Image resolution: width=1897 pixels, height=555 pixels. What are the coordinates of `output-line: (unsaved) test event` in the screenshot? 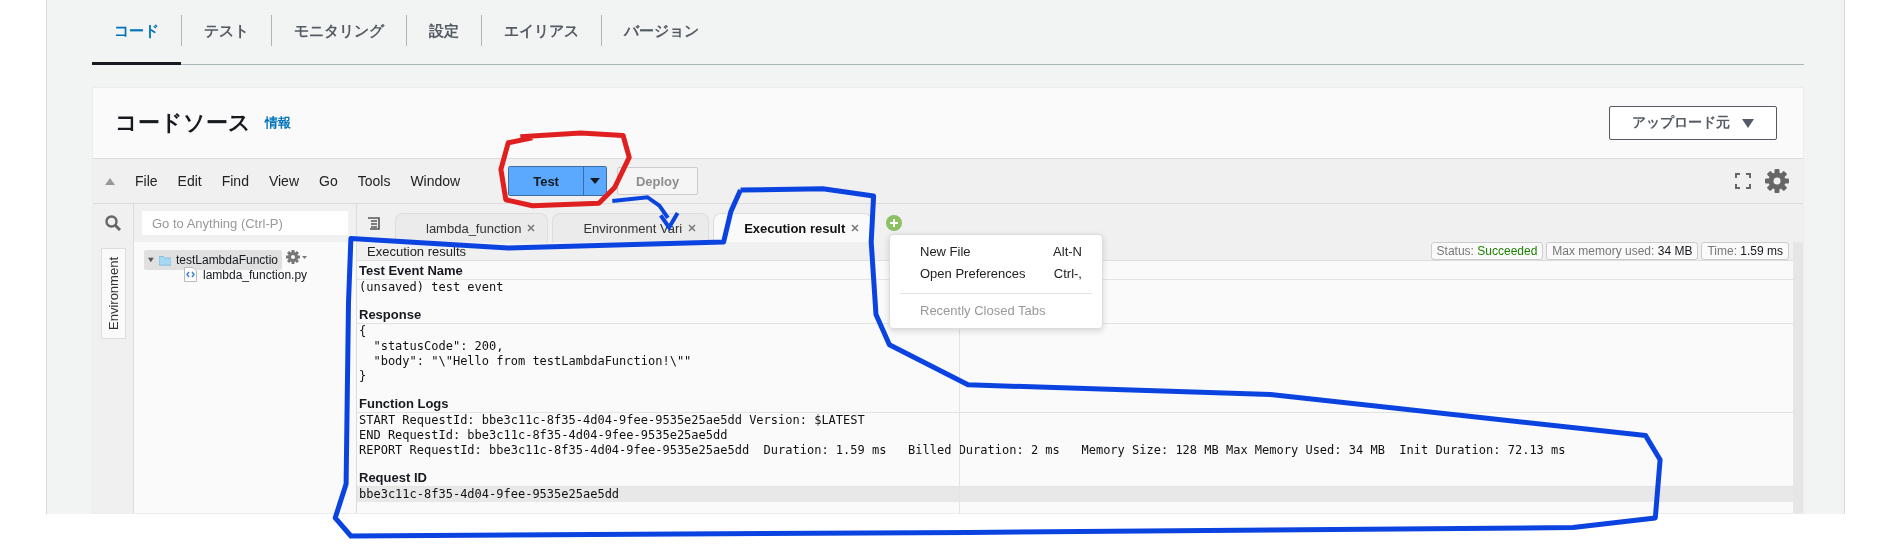 It's located at (431, 287).